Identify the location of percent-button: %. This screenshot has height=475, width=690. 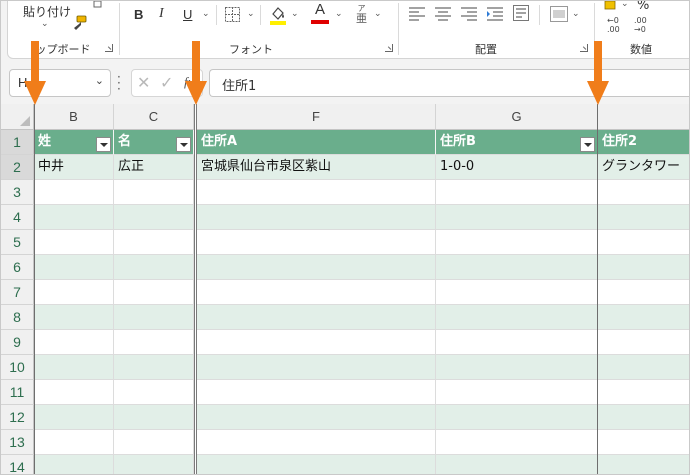
(643, 7).